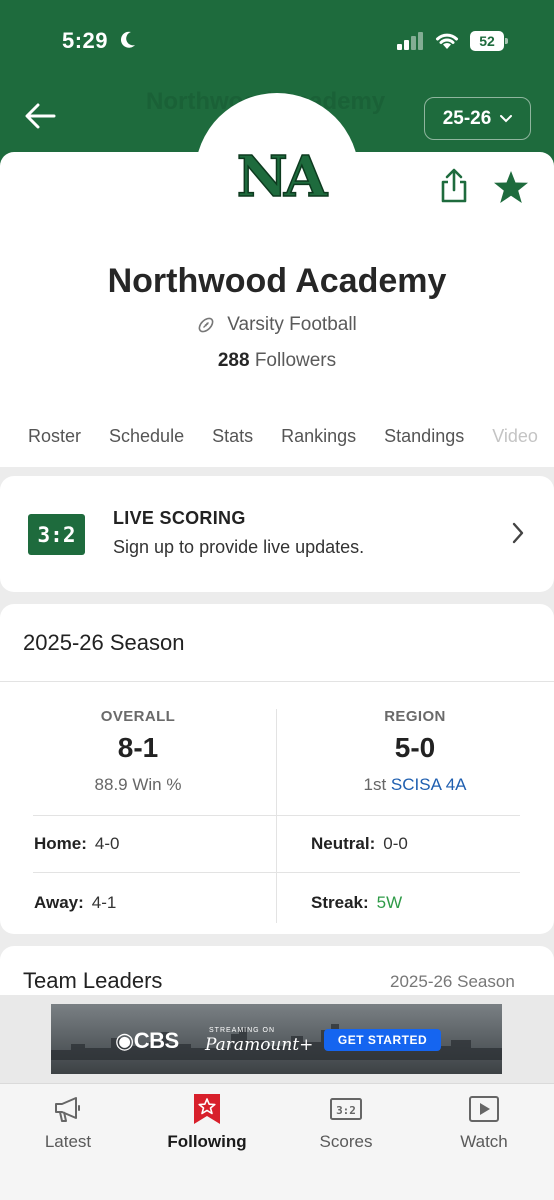 Image resolution: width=554 pixels, height=1200 pixels. What do you see at coordinates (242, 1030) in the screenshot?
I see `ad-streaming-text: STREAMING ON` at bounding box center [242, 1030].